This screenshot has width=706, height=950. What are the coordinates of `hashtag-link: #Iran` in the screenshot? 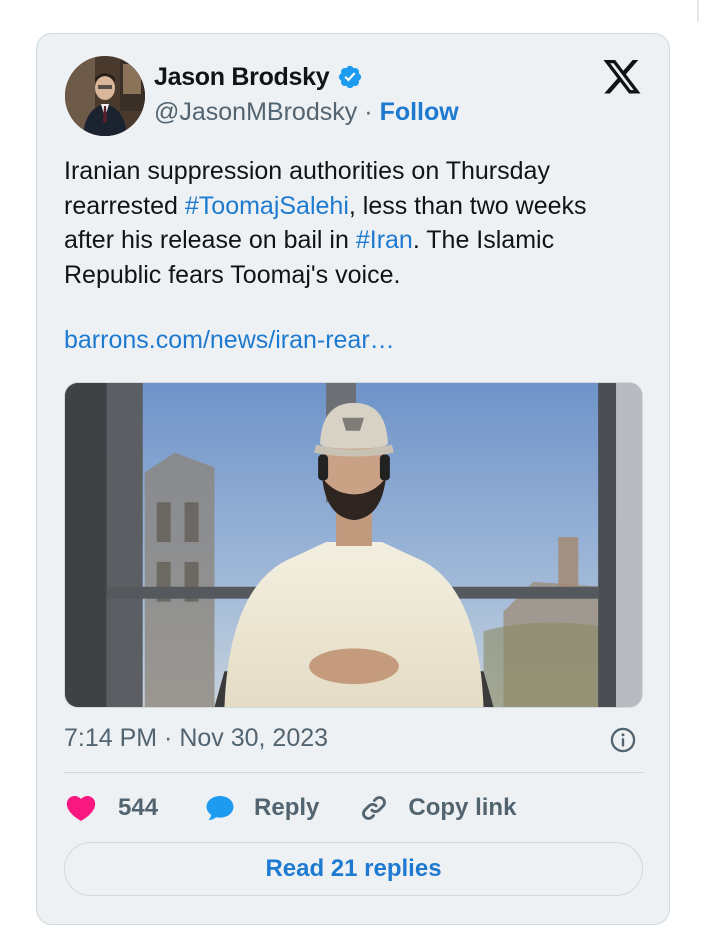 It's located at (384, 240).